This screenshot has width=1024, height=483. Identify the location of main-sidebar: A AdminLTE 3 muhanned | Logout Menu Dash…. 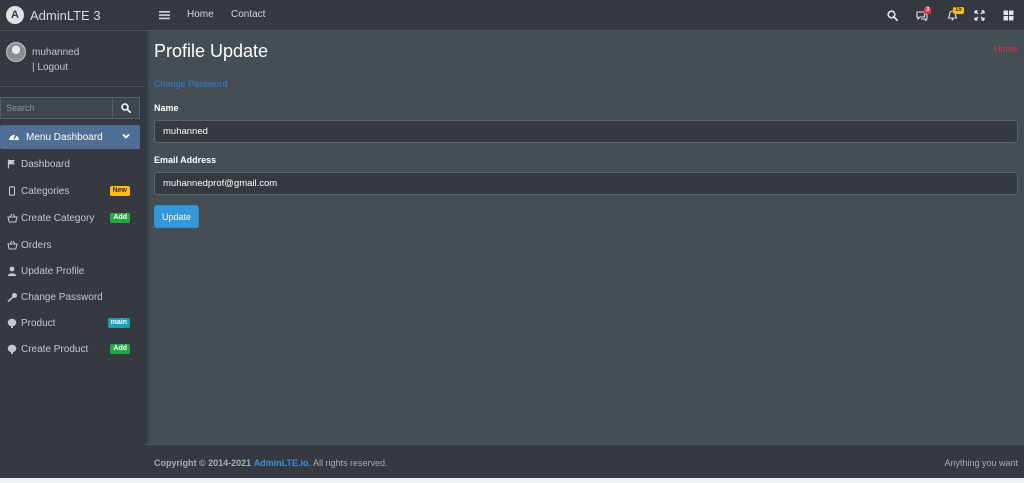
(72, 239).